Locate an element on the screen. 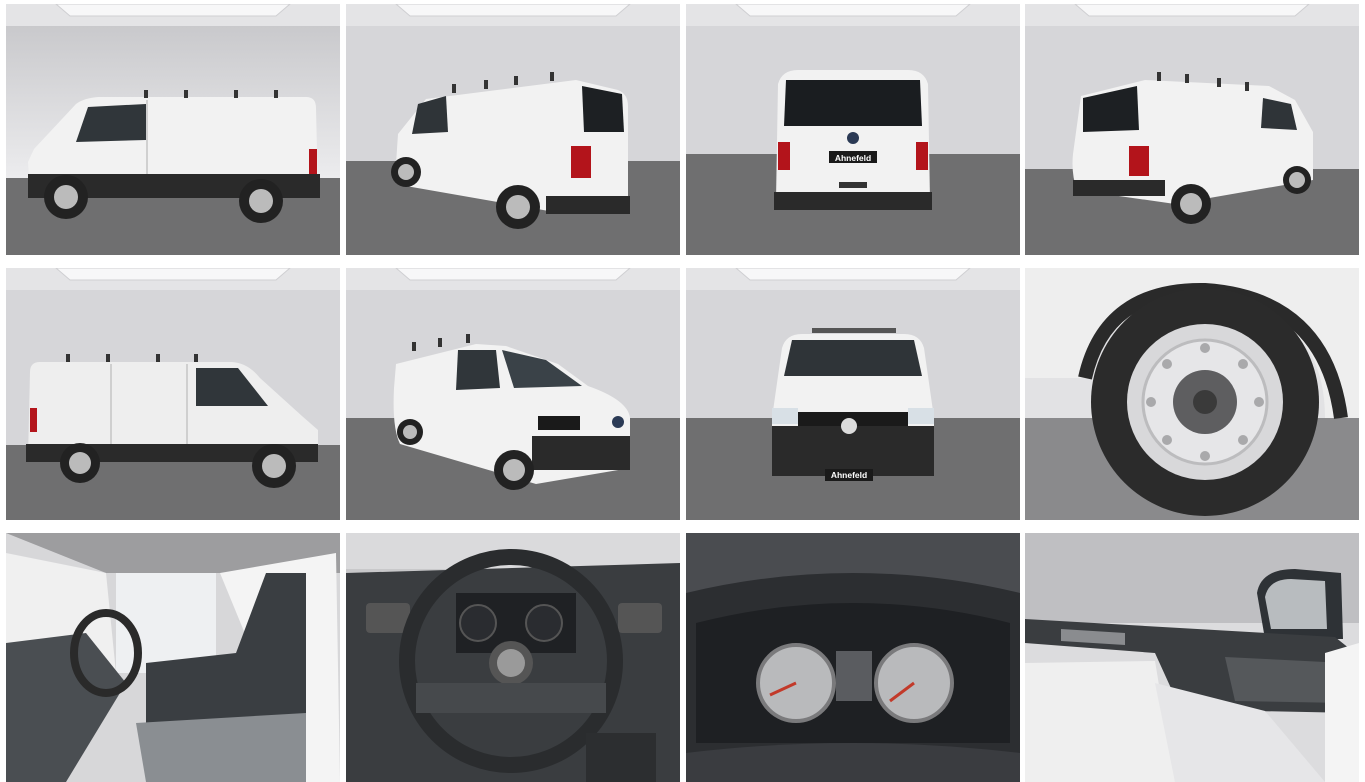  gallery-photo-rear: Ahnefeld is located at coordinates (853, 129).